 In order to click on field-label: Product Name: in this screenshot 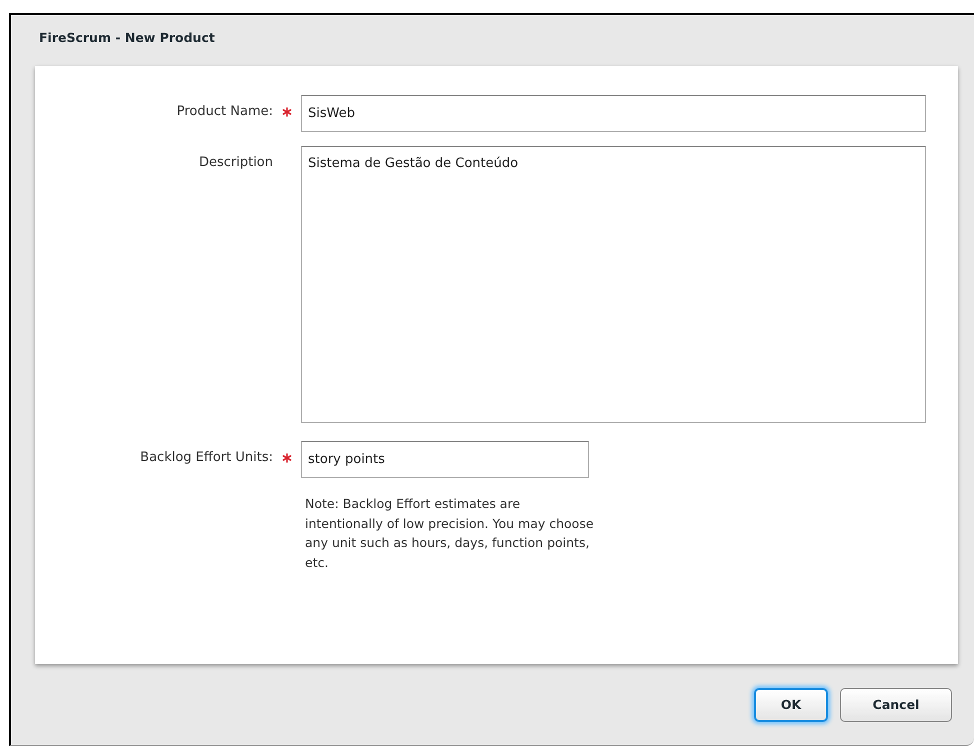, I will do `click(224, 112)`.